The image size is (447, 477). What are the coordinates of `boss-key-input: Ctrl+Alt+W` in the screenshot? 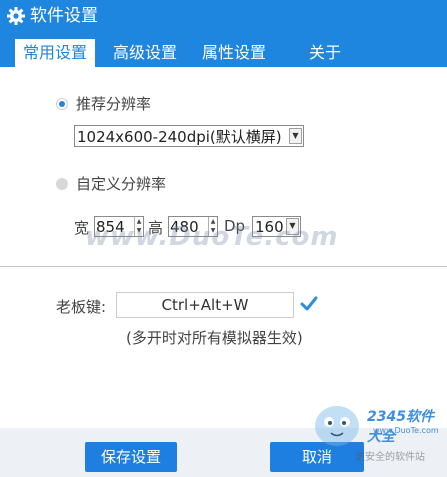 It's located at (205, 305).